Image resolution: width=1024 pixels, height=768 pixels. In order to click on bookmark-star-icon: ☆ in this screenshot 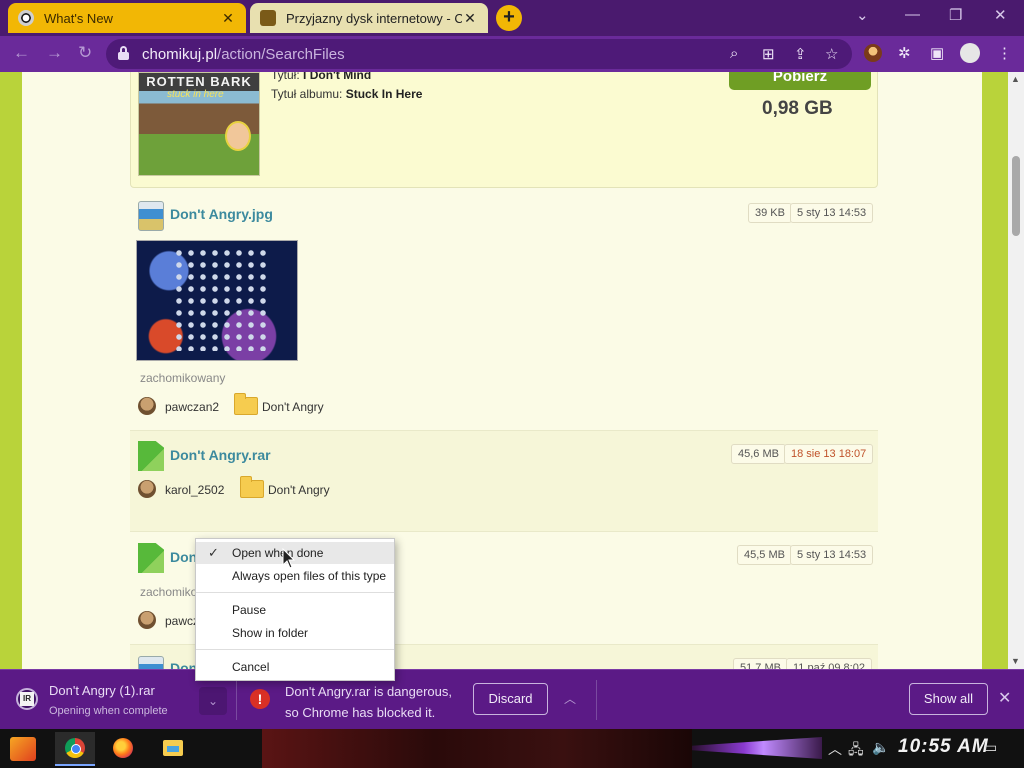, I will do `click(831, 54)`.